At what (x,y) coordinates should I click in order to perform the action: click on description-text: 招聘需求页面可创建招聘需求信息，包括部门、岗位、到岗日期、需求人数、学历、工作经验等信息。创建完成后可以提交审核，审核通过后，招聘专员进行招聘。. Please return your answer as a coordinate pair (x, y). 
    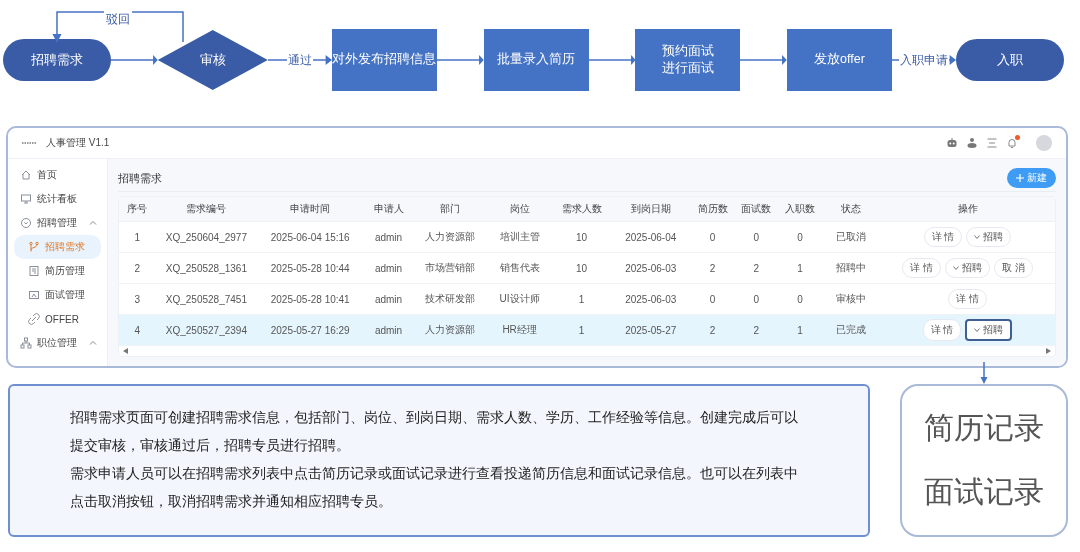
    Looking at the image, I should click on (434, 432).